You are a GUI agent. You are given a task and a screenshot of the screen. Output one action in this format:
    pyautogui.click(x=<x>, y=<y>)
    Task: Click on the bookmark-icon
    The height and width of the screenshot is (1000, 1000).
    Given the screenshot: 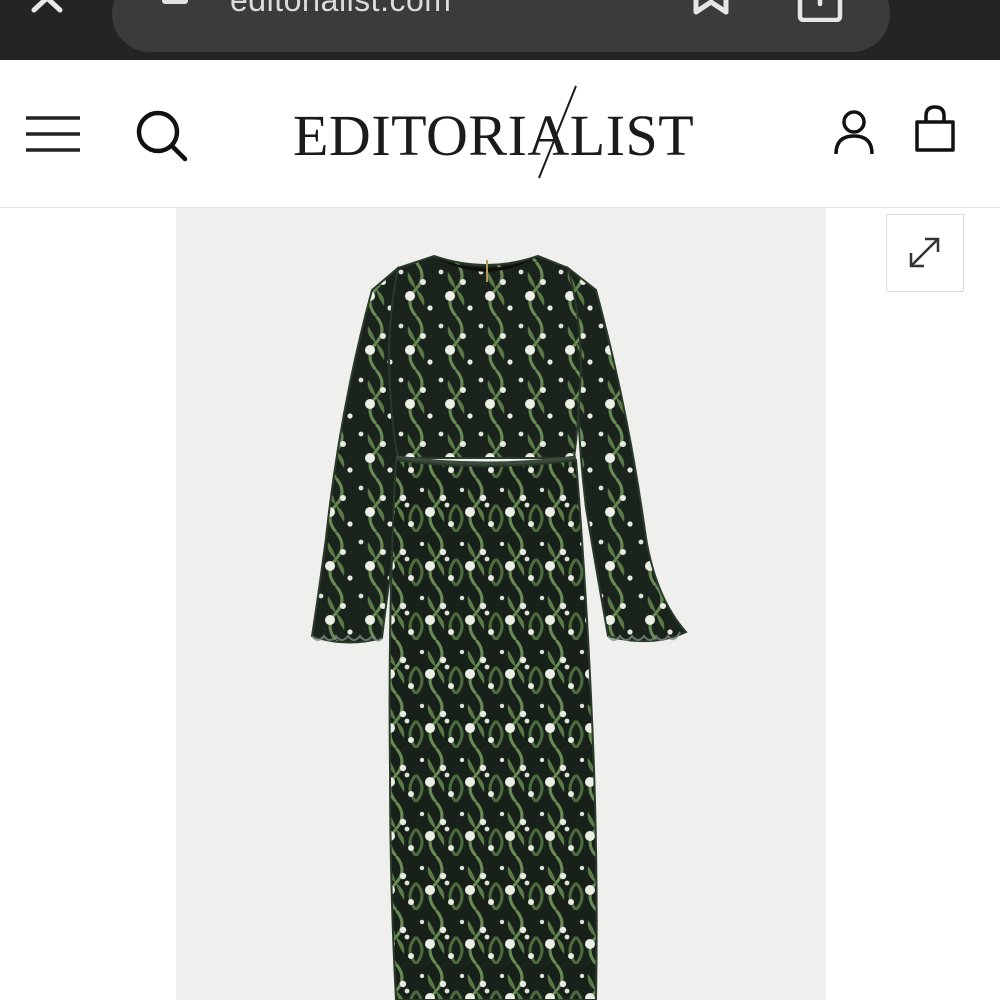 What is the action you would take?
    pyautogui.click(x=711, y=8)
    